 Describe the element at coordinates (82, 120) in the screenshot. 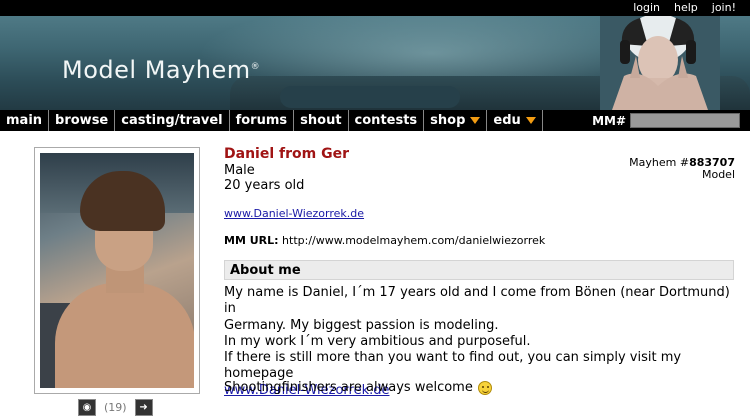

I see `nav-browse: browse` at that location.